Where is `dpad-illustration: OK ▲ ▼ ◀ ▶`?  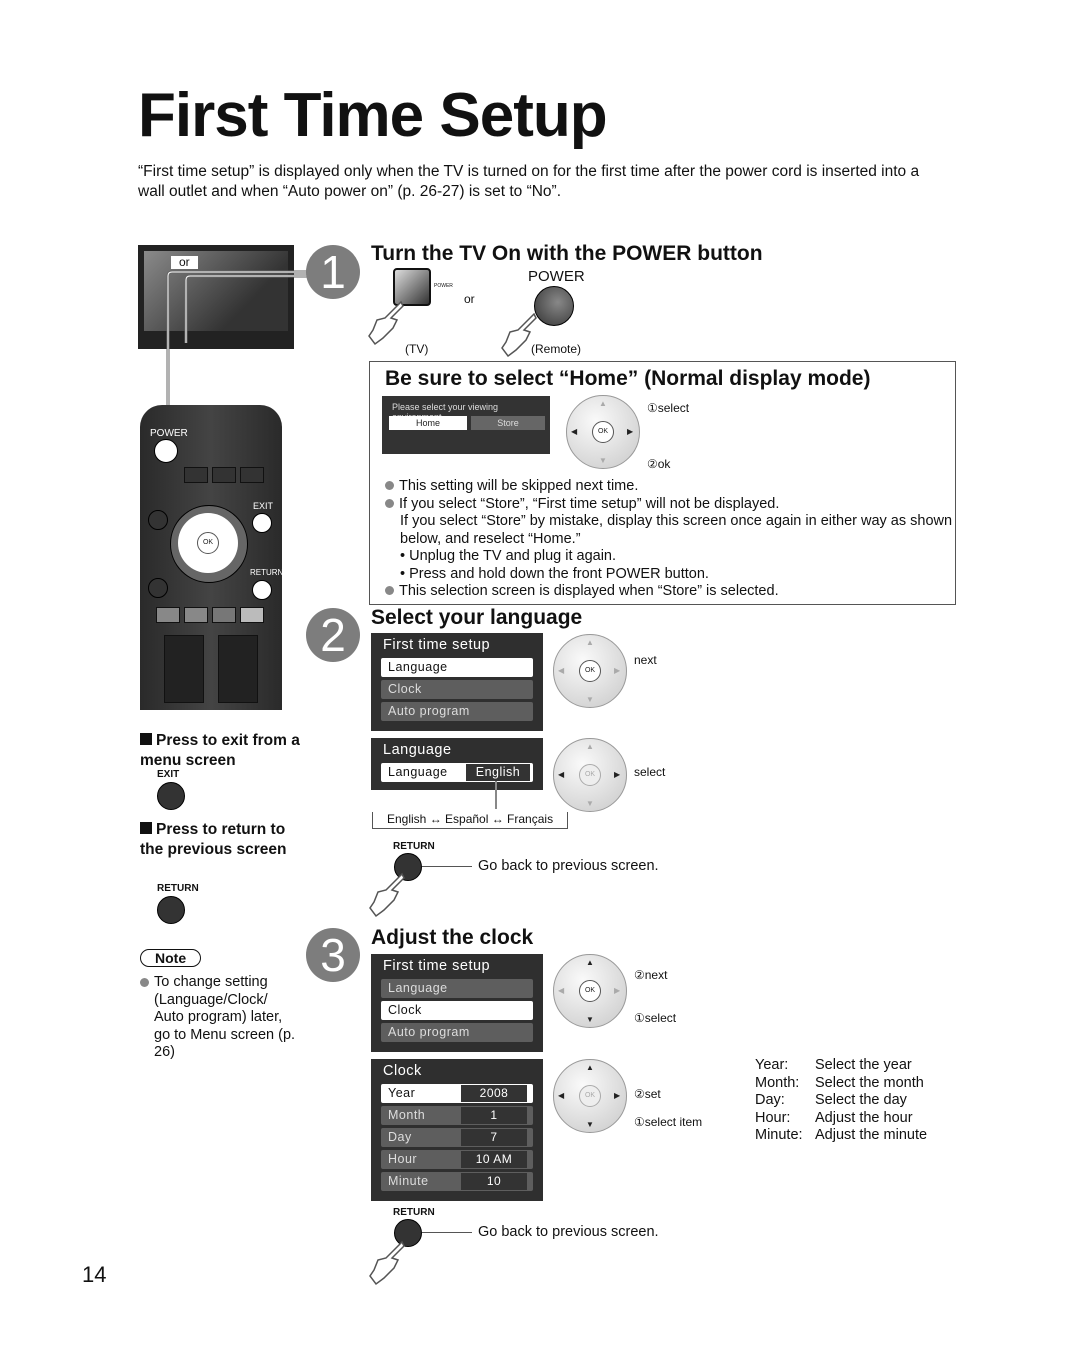 dpad-illustration: OK ▲ ▼ ◀ ▶ is located at coordinates (603, 432).